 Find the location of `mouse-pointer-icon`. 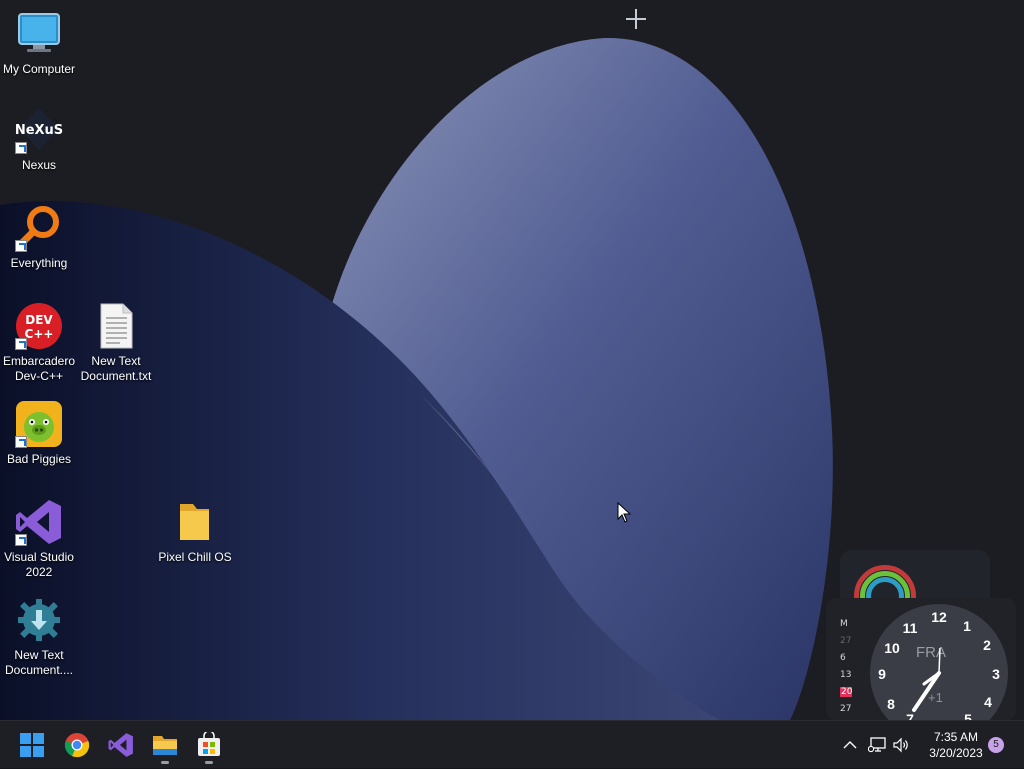

mouse-pointer-icon is located at coordinates (624, 512).